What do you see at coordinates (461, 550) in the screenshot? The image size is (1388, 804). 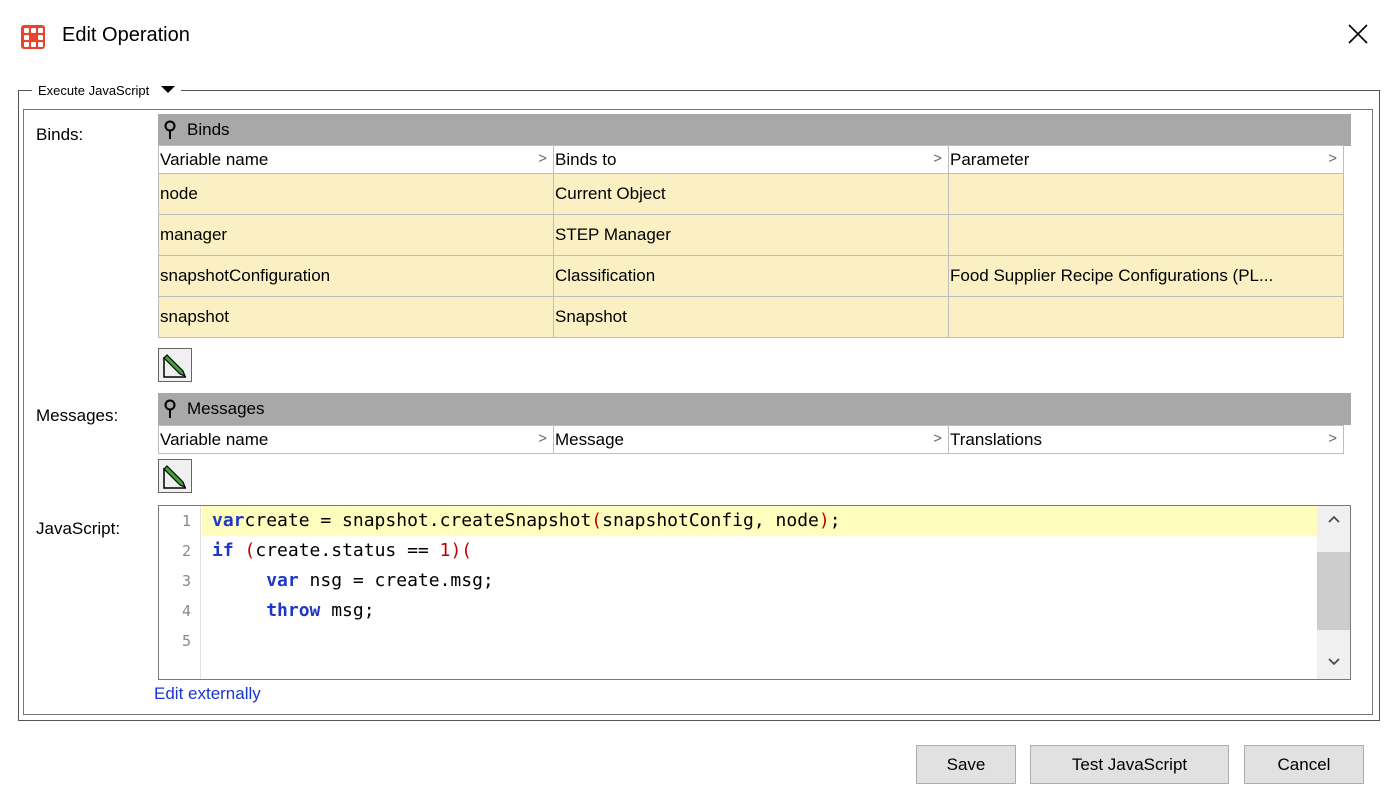 I see `code-token: )(` at bounding box center [461, 550].